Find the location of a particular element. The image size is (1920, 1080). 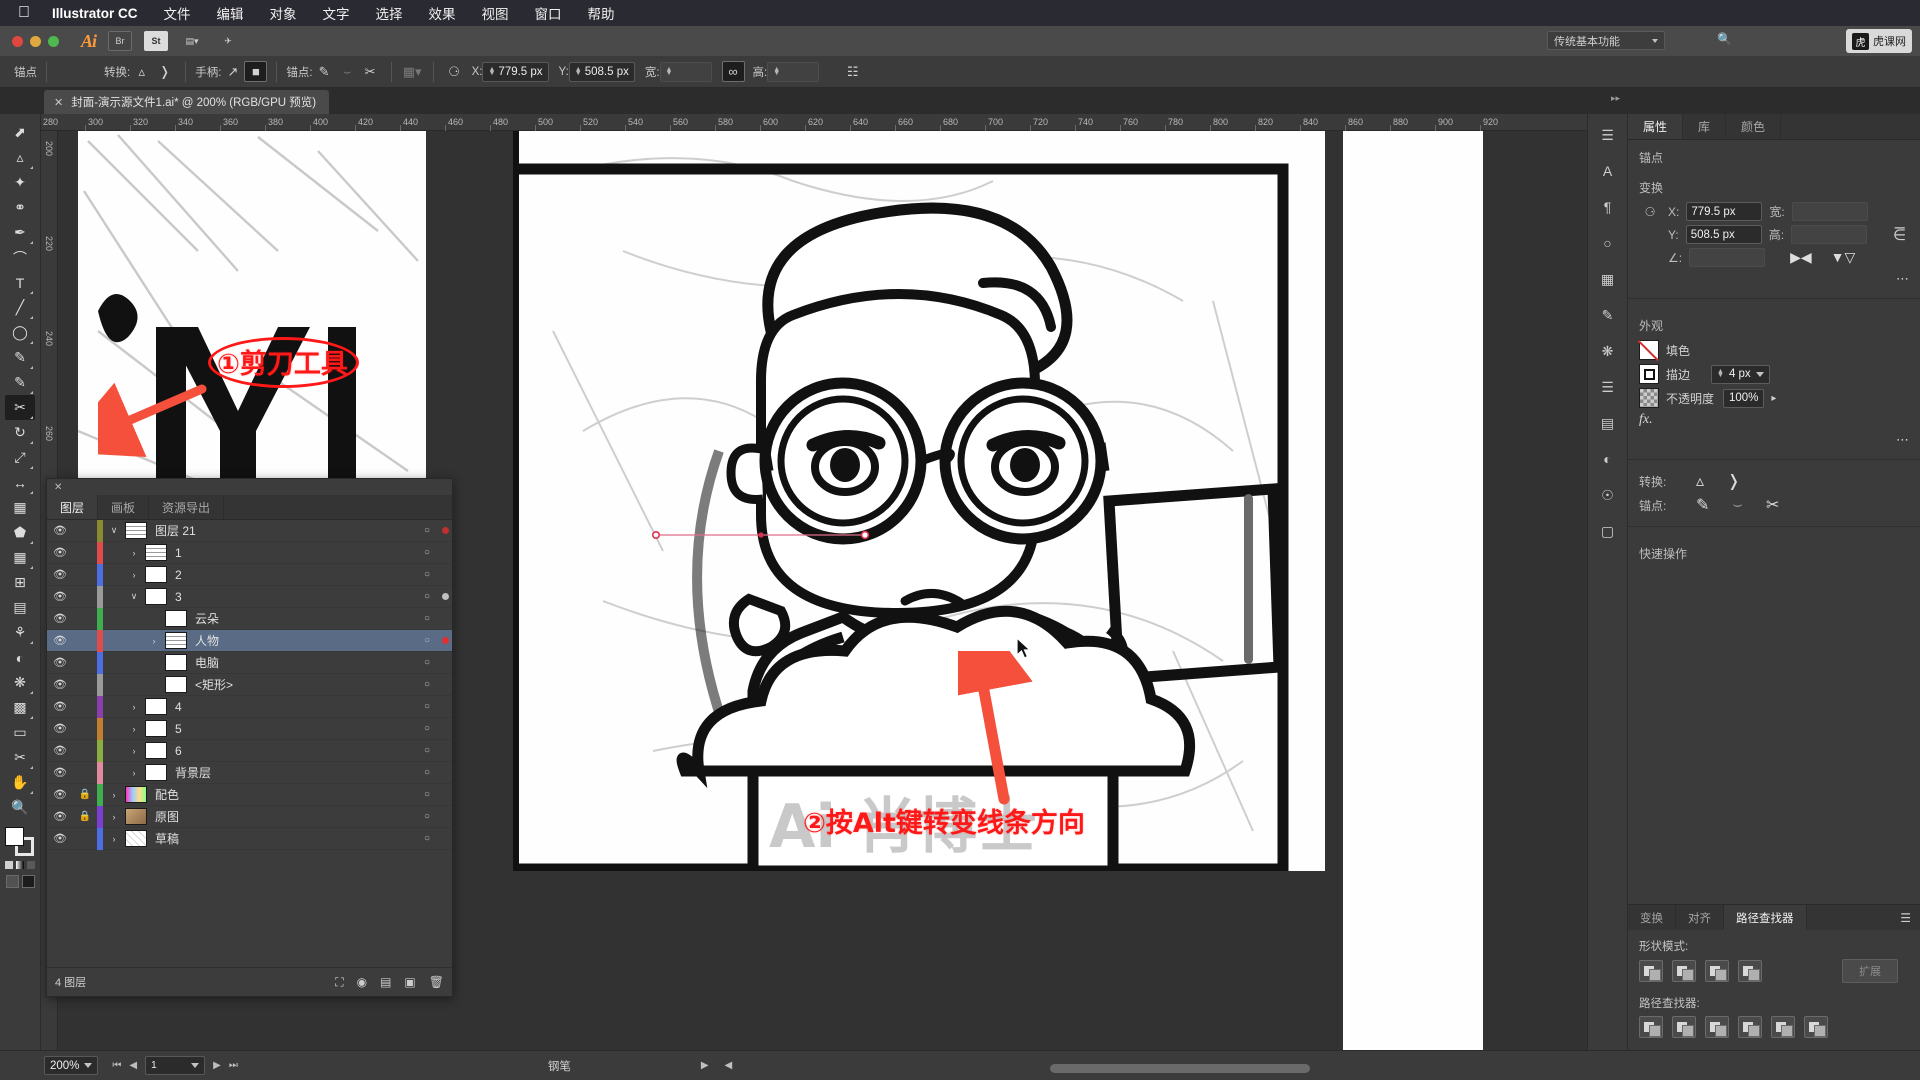

swatches-dock-icon: ▦ is located at coordinates (1608, 279).